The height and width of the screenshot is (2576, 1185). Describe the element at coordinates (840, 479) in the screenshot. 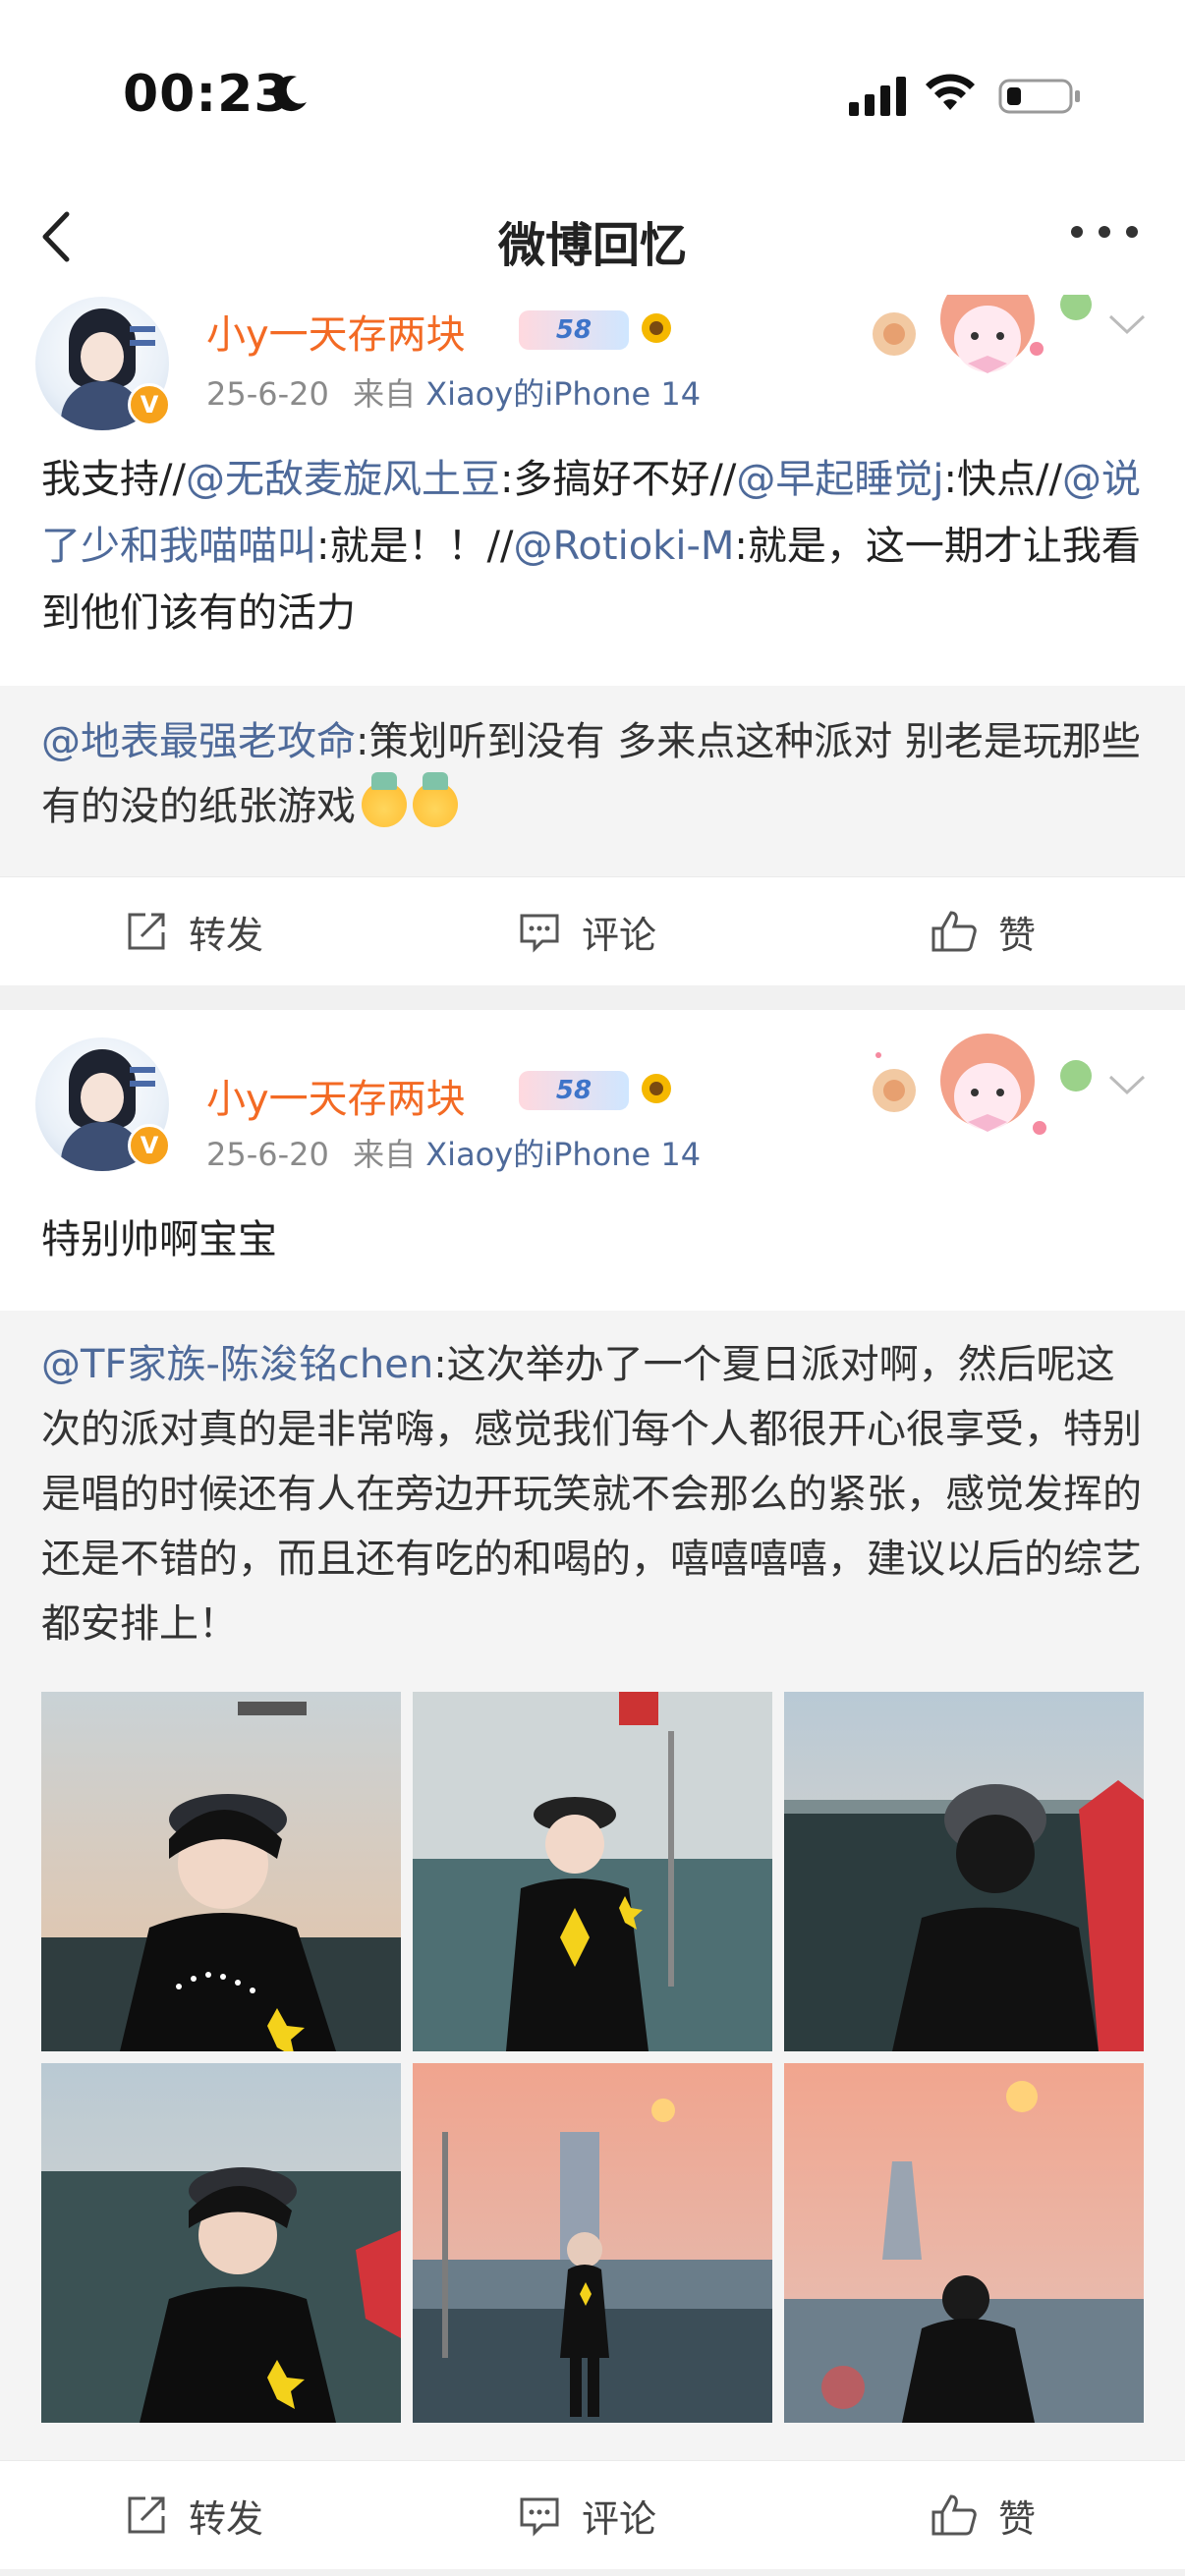

I see `mention-link: @早起睡觉j` at that location.